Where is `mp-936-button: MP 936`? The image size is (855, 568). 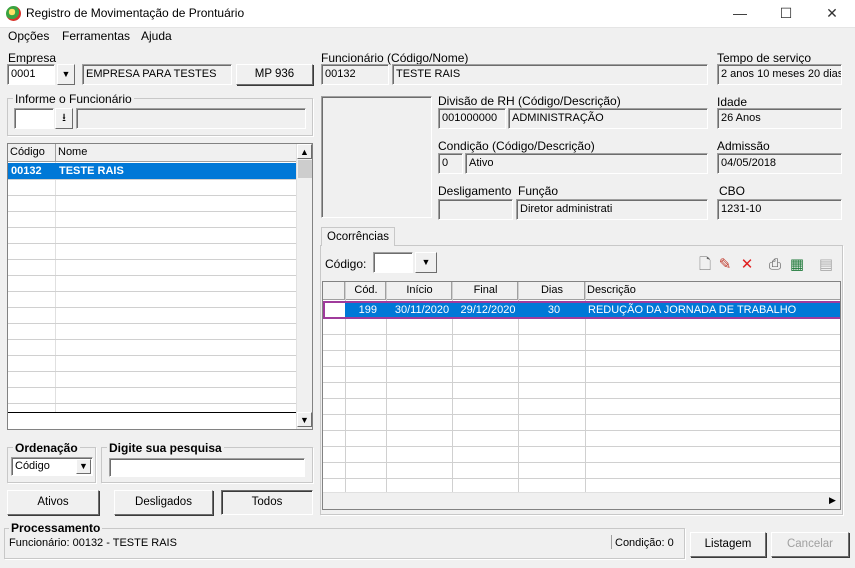 mp-936-button: MP 936 is located at coordinates (274, 74).